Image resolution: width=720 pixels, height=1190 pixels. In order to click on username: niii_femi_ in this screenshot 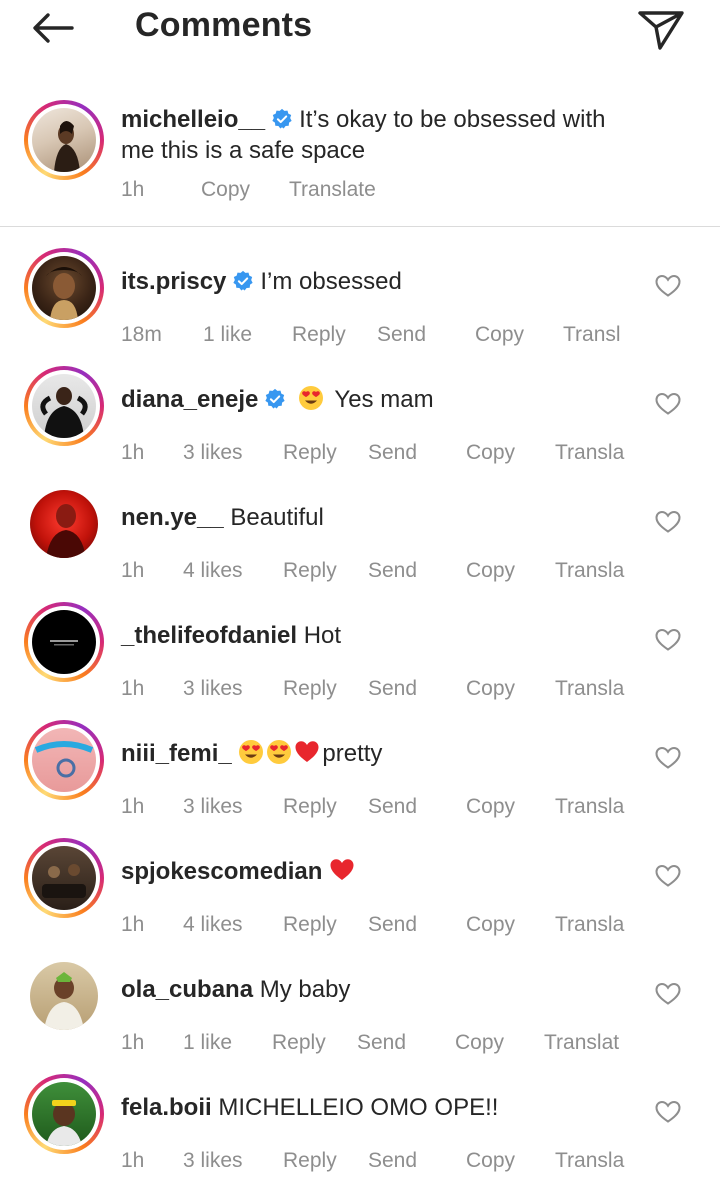, I will do `click(176, 753)`.